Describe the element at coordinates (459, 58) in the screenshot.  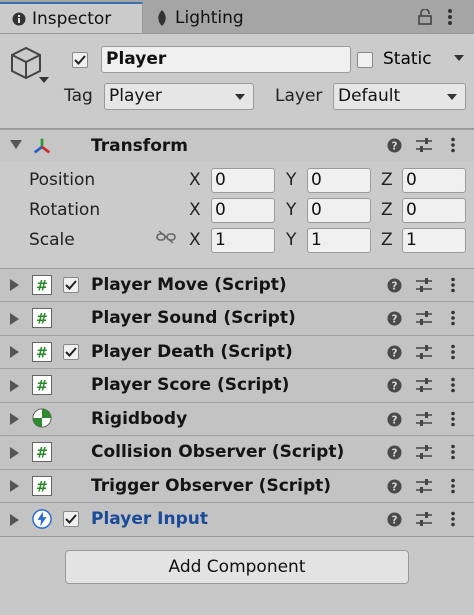
I see `static-dropdown-arrow-icon` at that location.